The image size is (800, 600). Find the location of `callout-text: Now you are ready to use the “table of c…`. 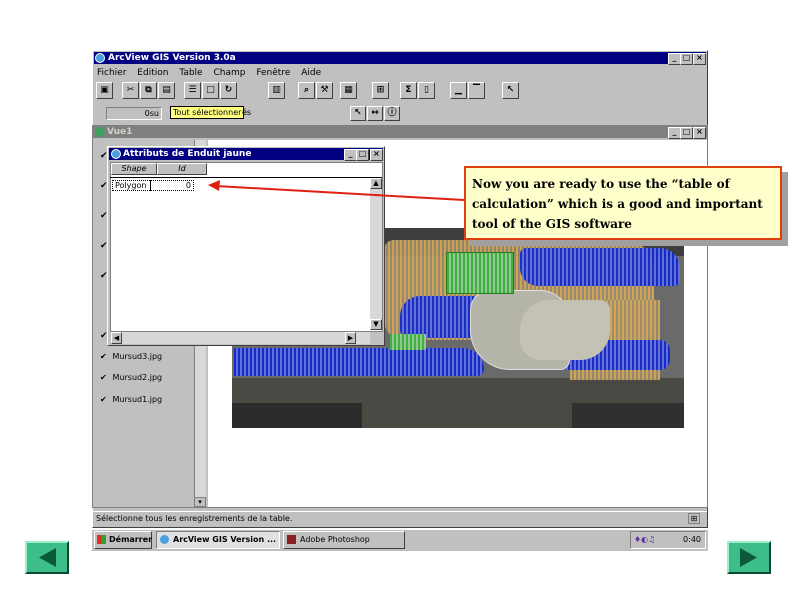

callout-text: Now you are ready to use the “table of c… is located at coordinates (617, 204).